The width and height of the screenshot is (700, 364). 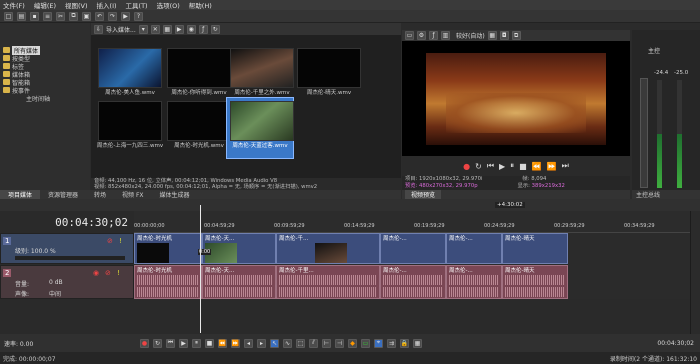 What do you see at coordinates (365, 343) in the screenshot?
I see `region-icon: ▭` at bounding box center [365, 343].